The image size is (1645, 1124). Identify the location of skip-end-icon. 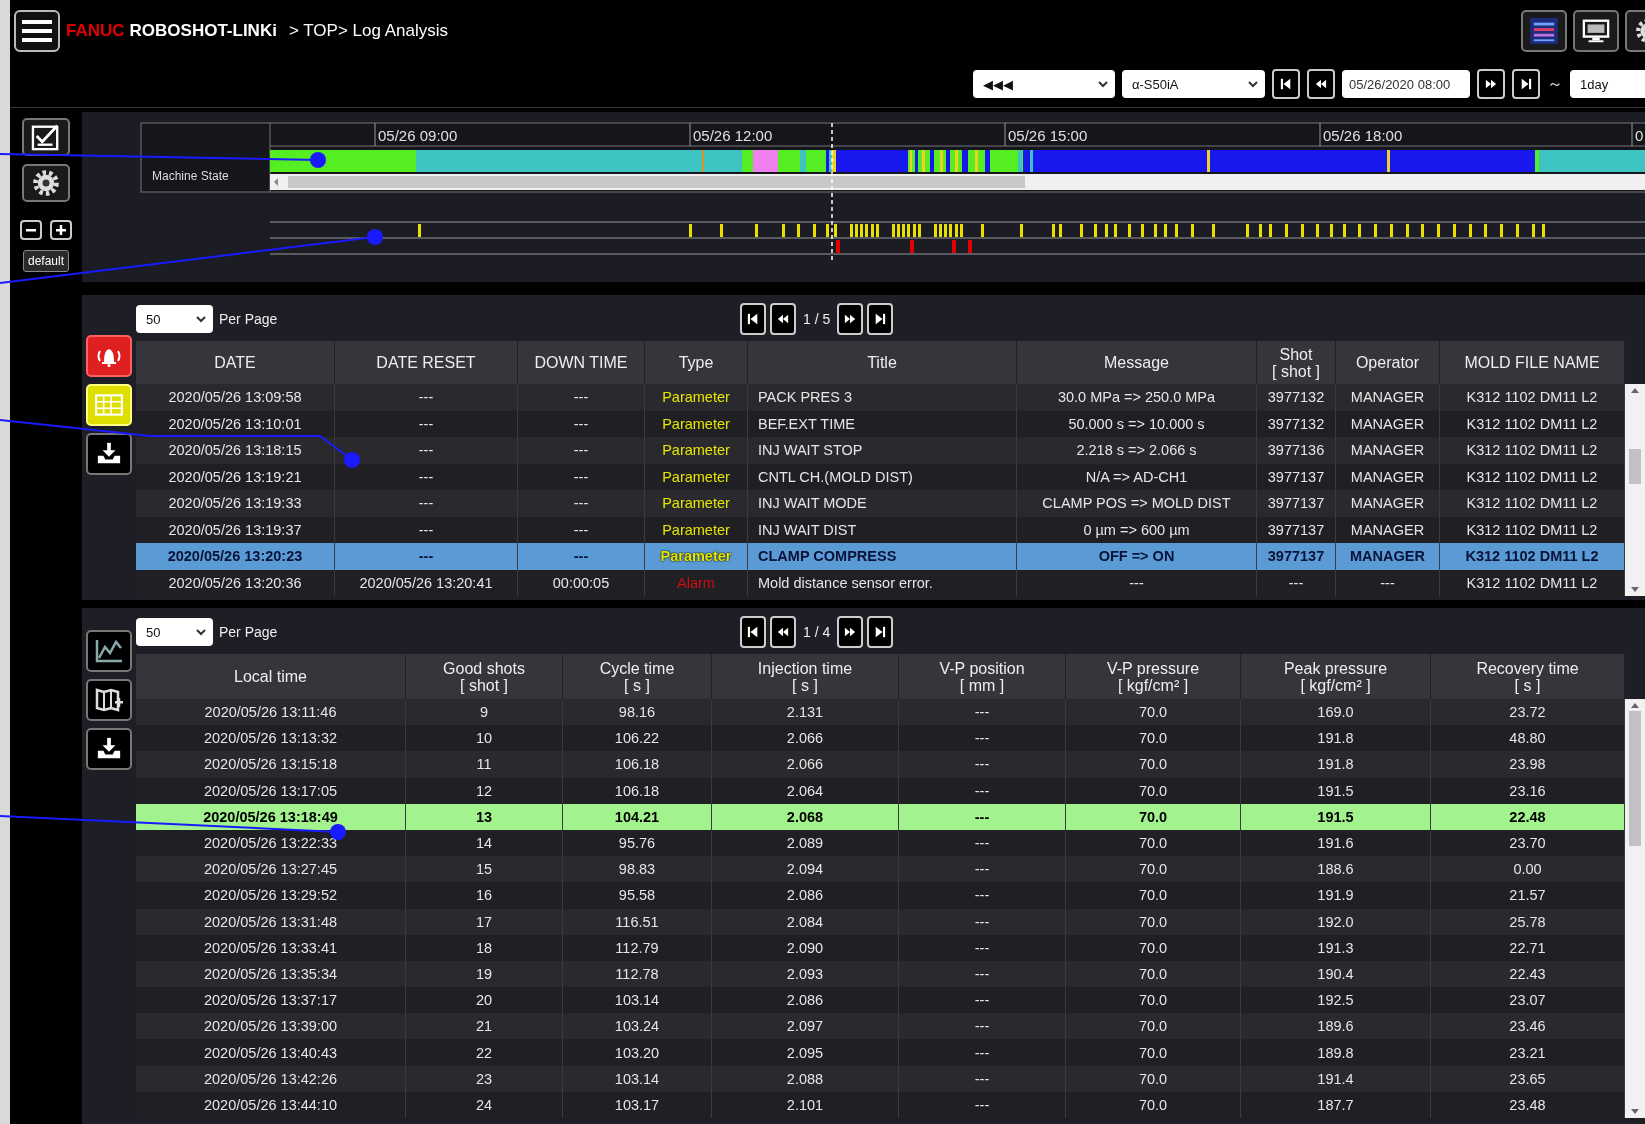
(880, 632).